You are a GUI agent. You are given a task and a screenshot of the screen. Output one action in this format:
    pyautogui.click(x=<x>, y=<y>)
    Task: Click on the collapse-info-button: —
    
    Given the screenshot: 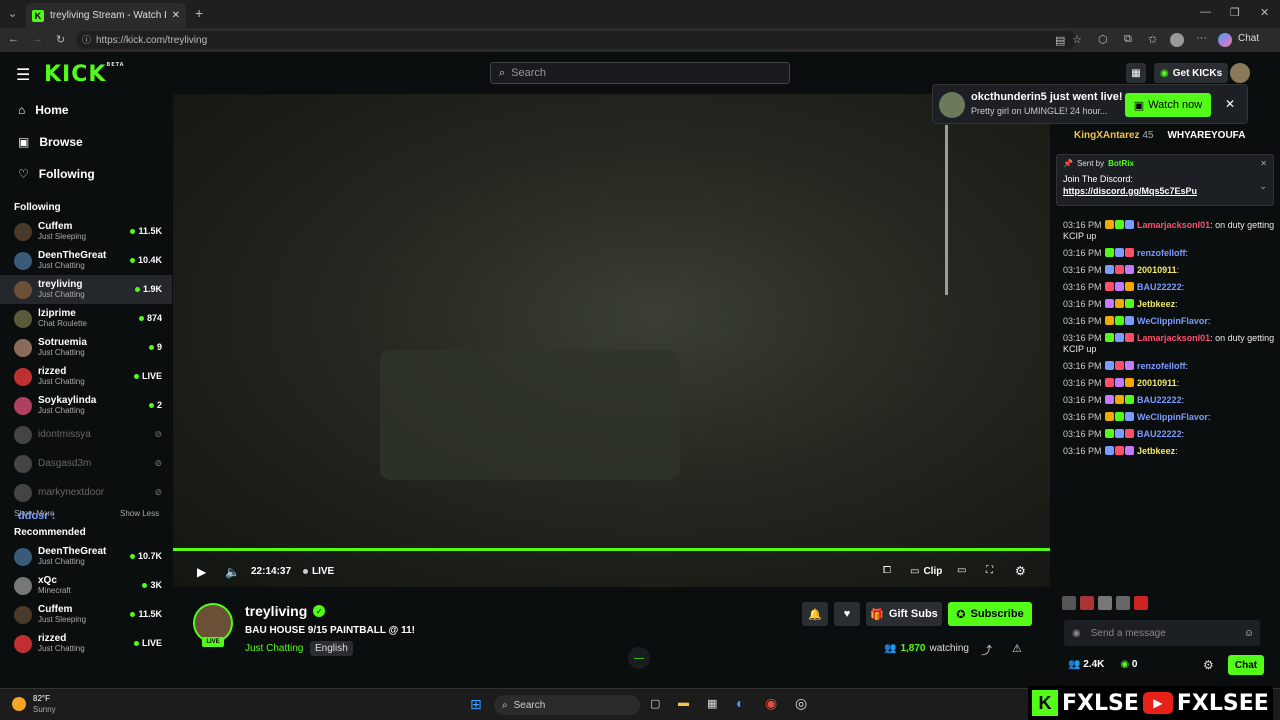 What is the action you would take?
    pyautogui.click(x=639, y=658)
    